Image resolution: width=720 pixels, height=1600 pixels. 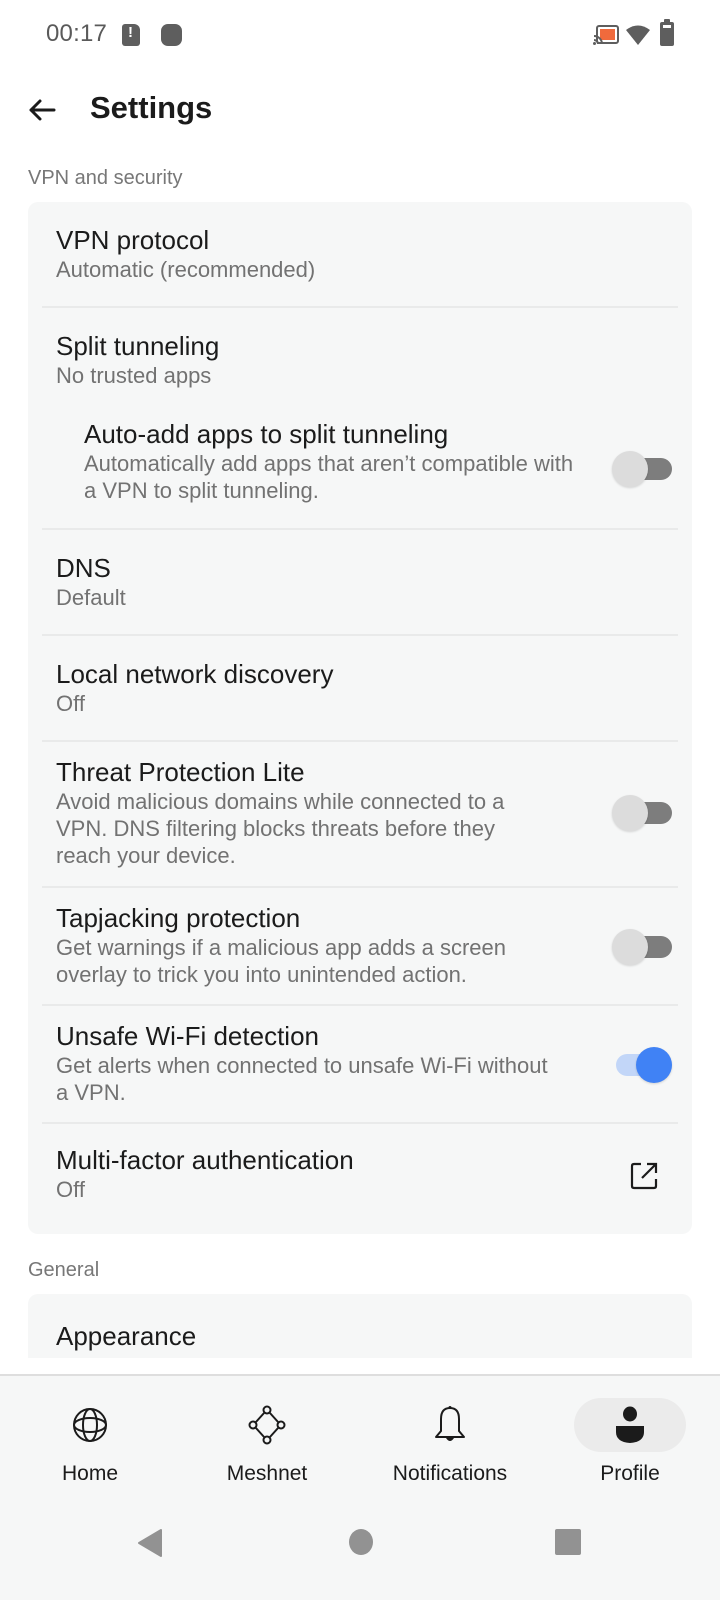 What do you see at coordinates (126, 1336) in the screenshot?
I see `setting-title: Appearance` at bounding box center [126, 1336].